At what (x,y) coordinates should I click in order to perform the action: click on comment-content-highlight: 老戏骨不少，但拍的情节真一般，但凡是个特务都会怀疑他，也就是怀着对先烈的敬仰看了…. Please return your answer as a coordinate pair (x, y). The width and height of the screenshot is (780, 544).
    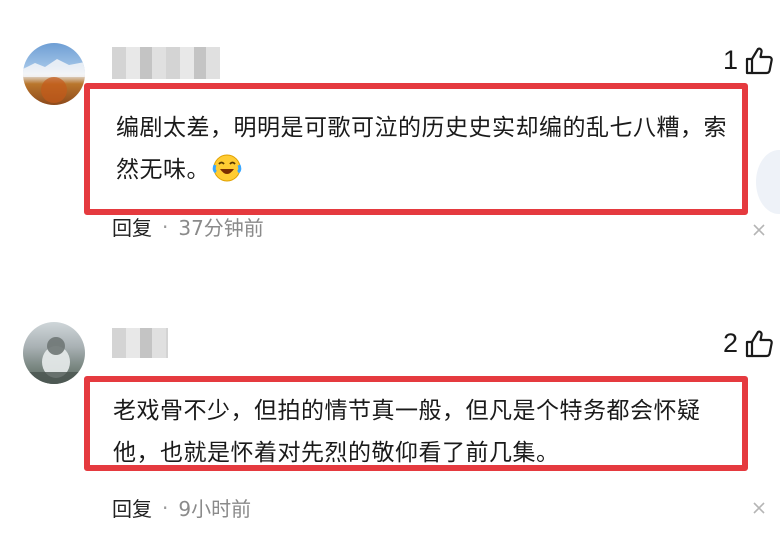
    Looking at the image, I should click on (416, 423).